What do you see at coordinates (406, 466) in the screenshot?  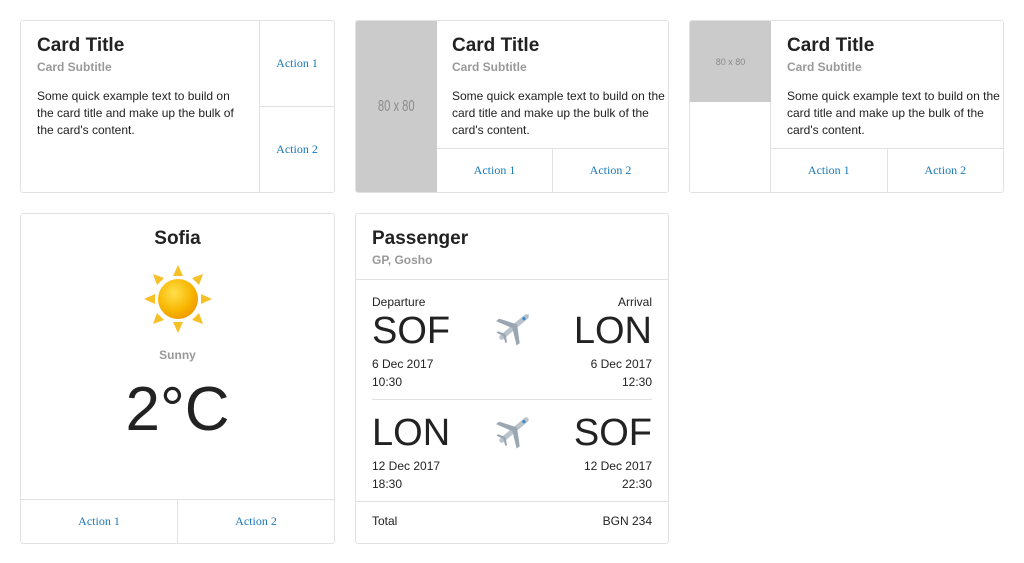 I see `departure-date: 12 Dec 2017` at bounding box center [406, 466].